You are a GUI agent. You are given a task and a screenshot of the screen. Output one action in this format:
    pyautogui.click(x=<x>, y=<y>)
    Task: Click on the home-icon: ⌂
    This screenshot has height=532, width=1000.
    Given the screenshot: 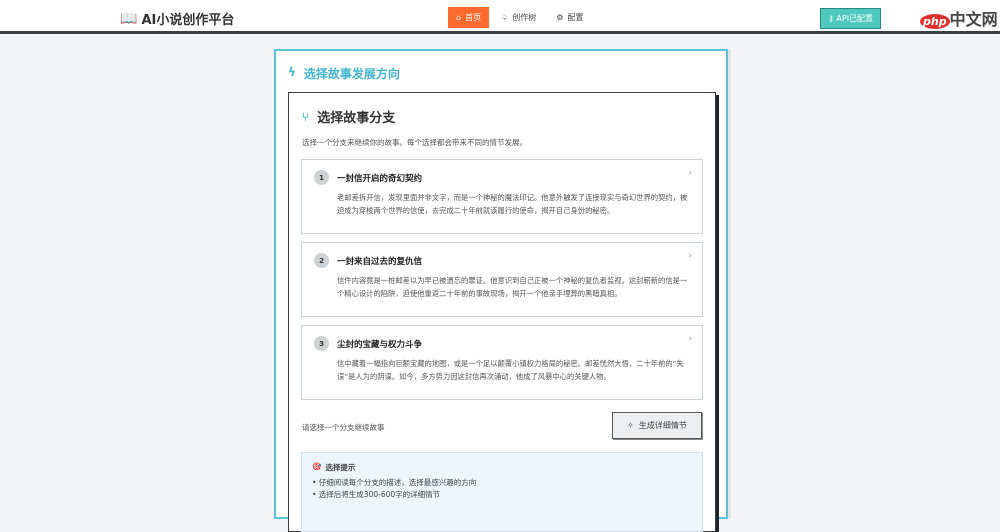 What is the action you would take?
    pyautogui.click(x=459, y=17)
    